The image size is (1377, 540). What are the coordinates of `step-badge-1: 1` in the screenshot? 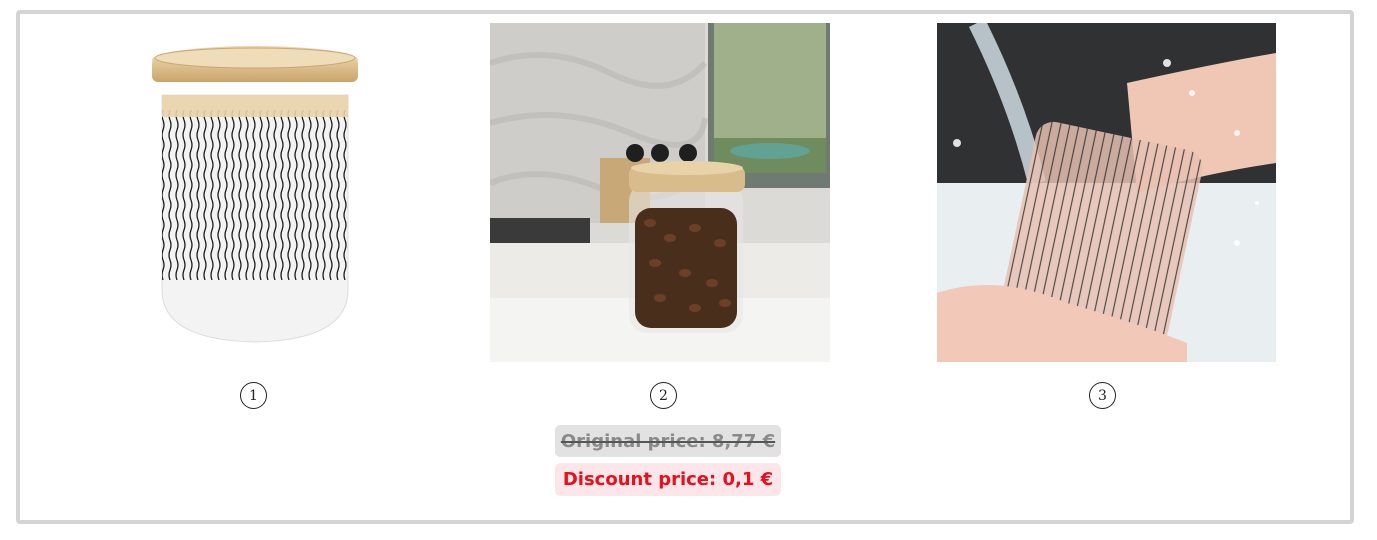 It's located at (253, 395).